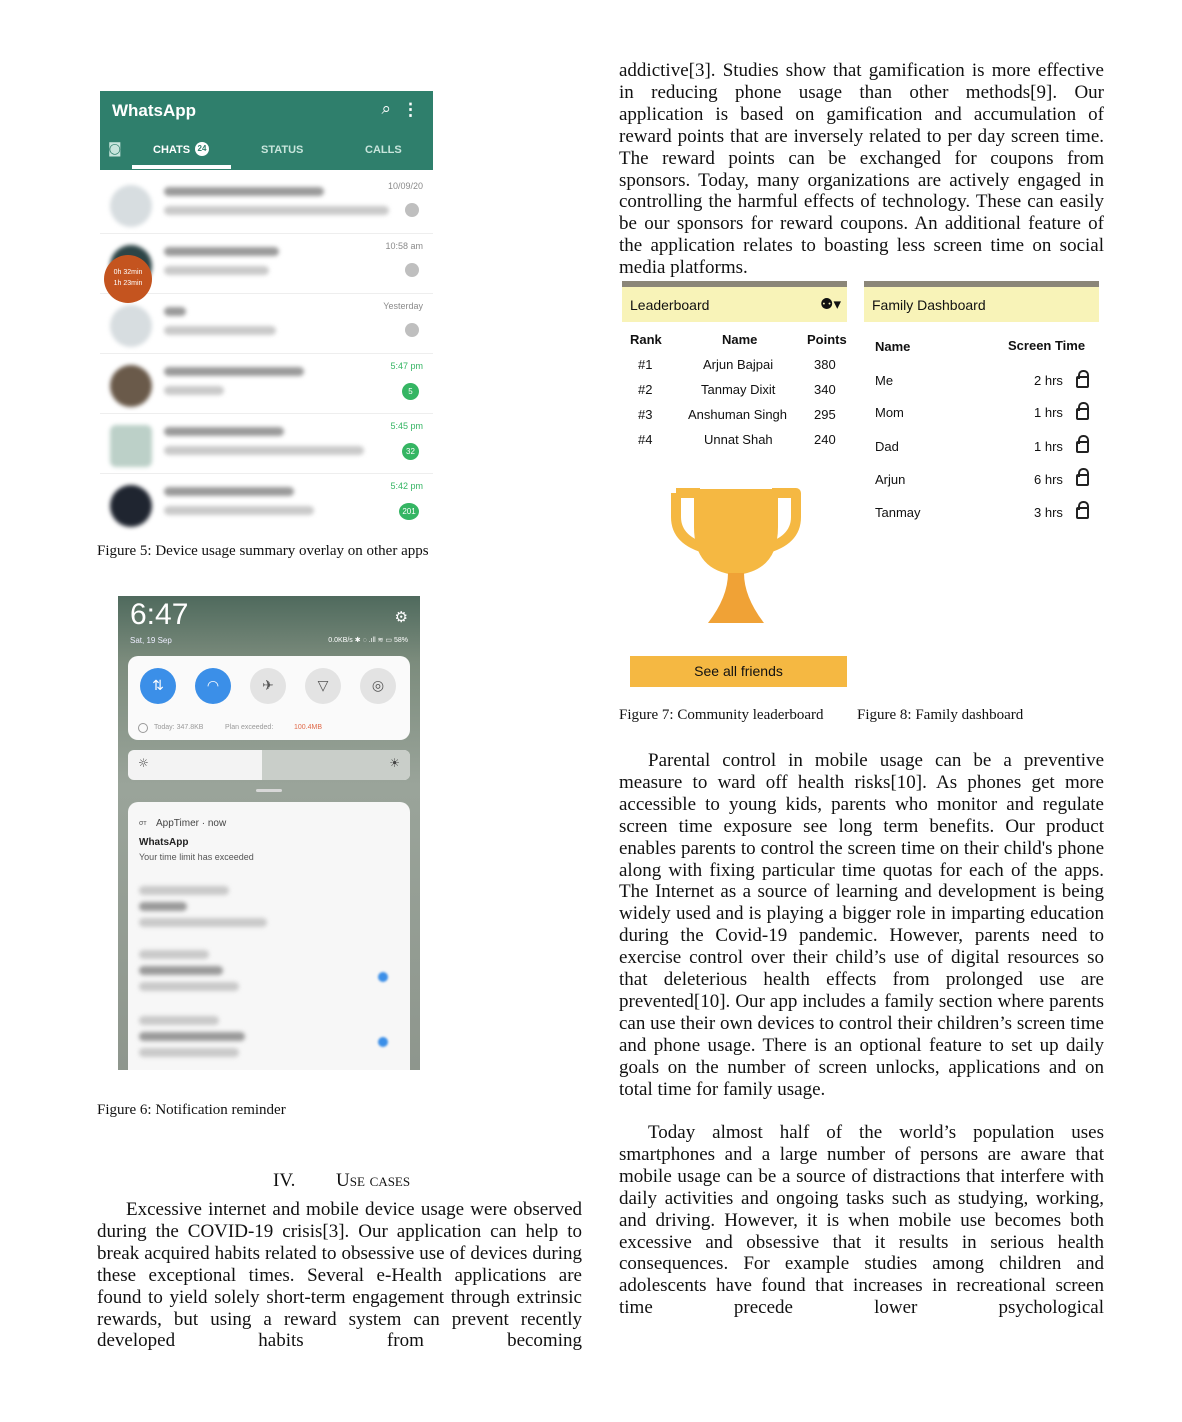 The image size is (1182, 1422). I want to click on hotspot-icon: ◎, so click(378, 686).